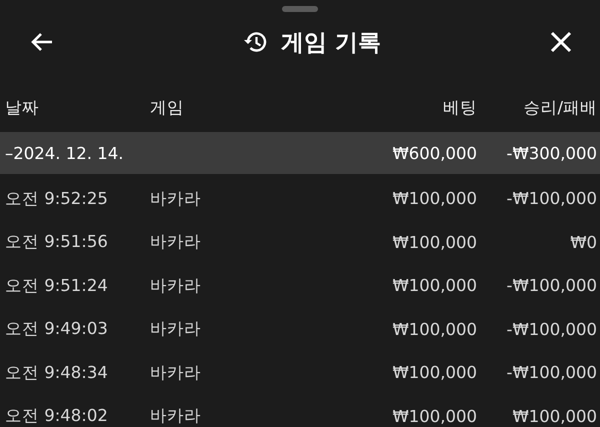  What do you see at coordinates (64, 153) in the screenshot?
I see `table-cell-text: –2024. 12. 14.` at bounding box center [64, 153].